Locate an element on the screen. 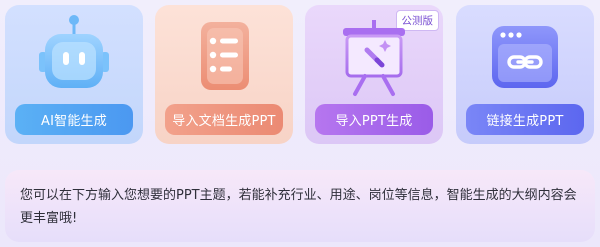  presentation-board-icon is located at coordinates (374, 57).